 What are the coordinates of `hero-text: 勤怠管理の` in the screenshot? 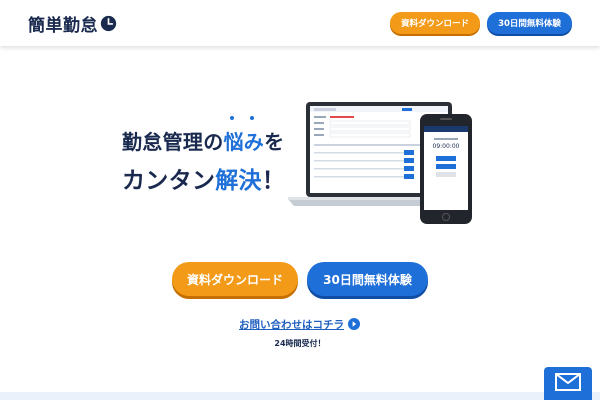 It's located at (173, 142).